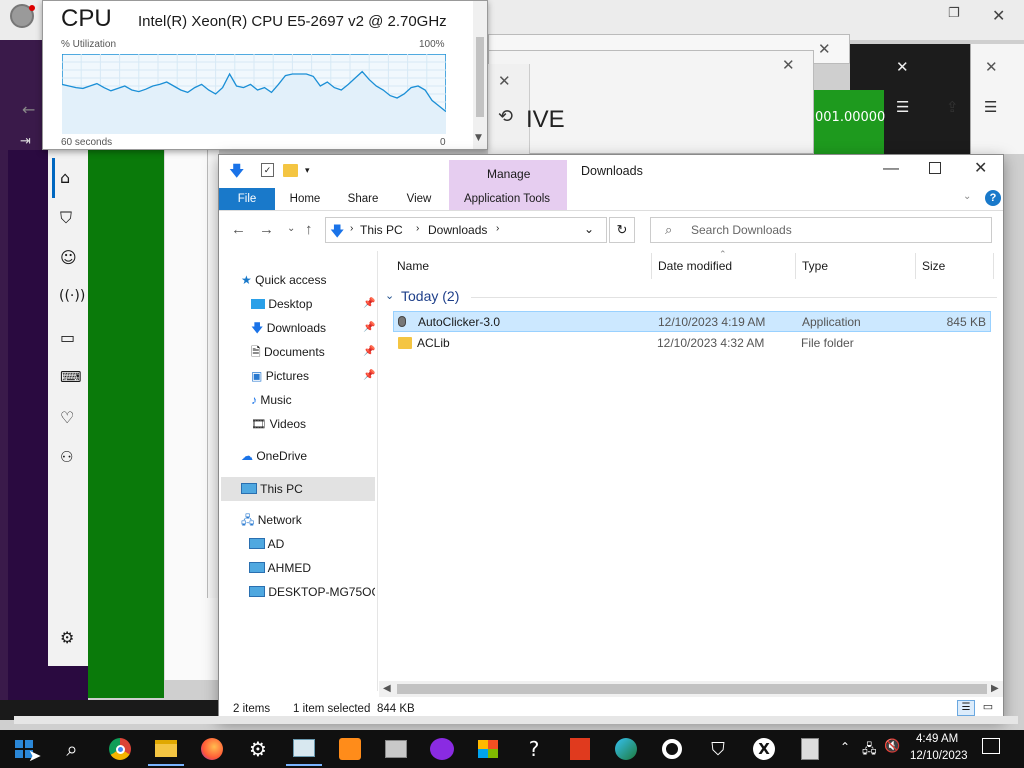  What do you see at coordinates (350, 749) in the screenshot?
I see `app-people-icon` at bounding box center [350, 749].